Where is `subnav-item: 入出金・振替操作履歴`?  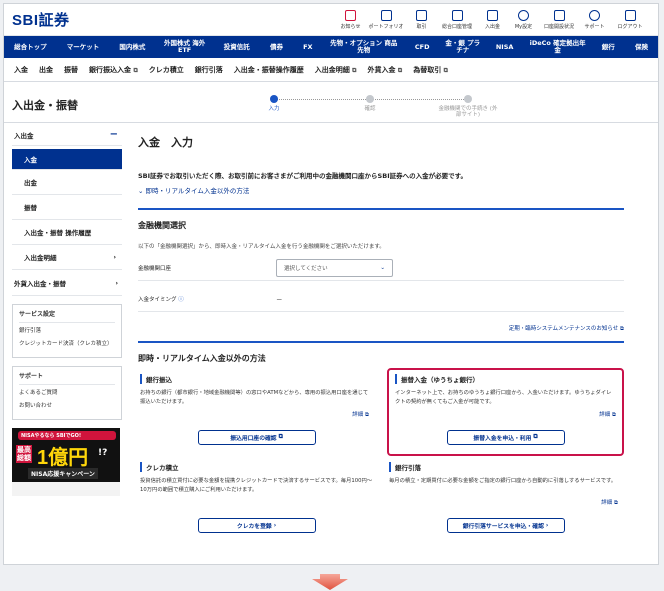 subnav-item: 入出金・振替操作履歴 is located at coordinates (269, 70).